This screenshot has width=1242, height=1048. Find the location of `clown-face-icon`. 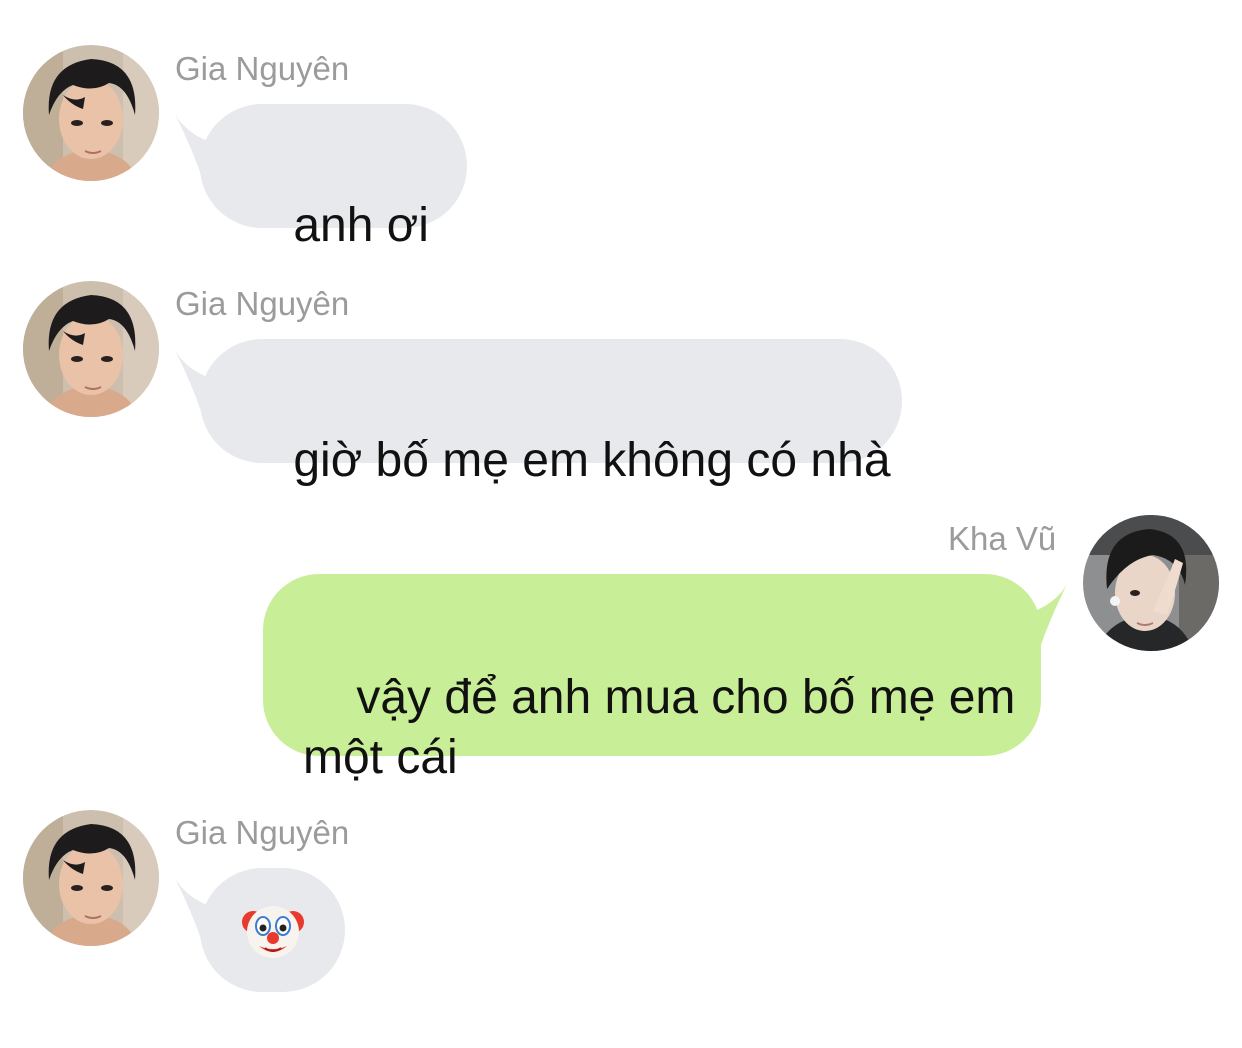

clown-face-icon is located at coordinates (273, 932).